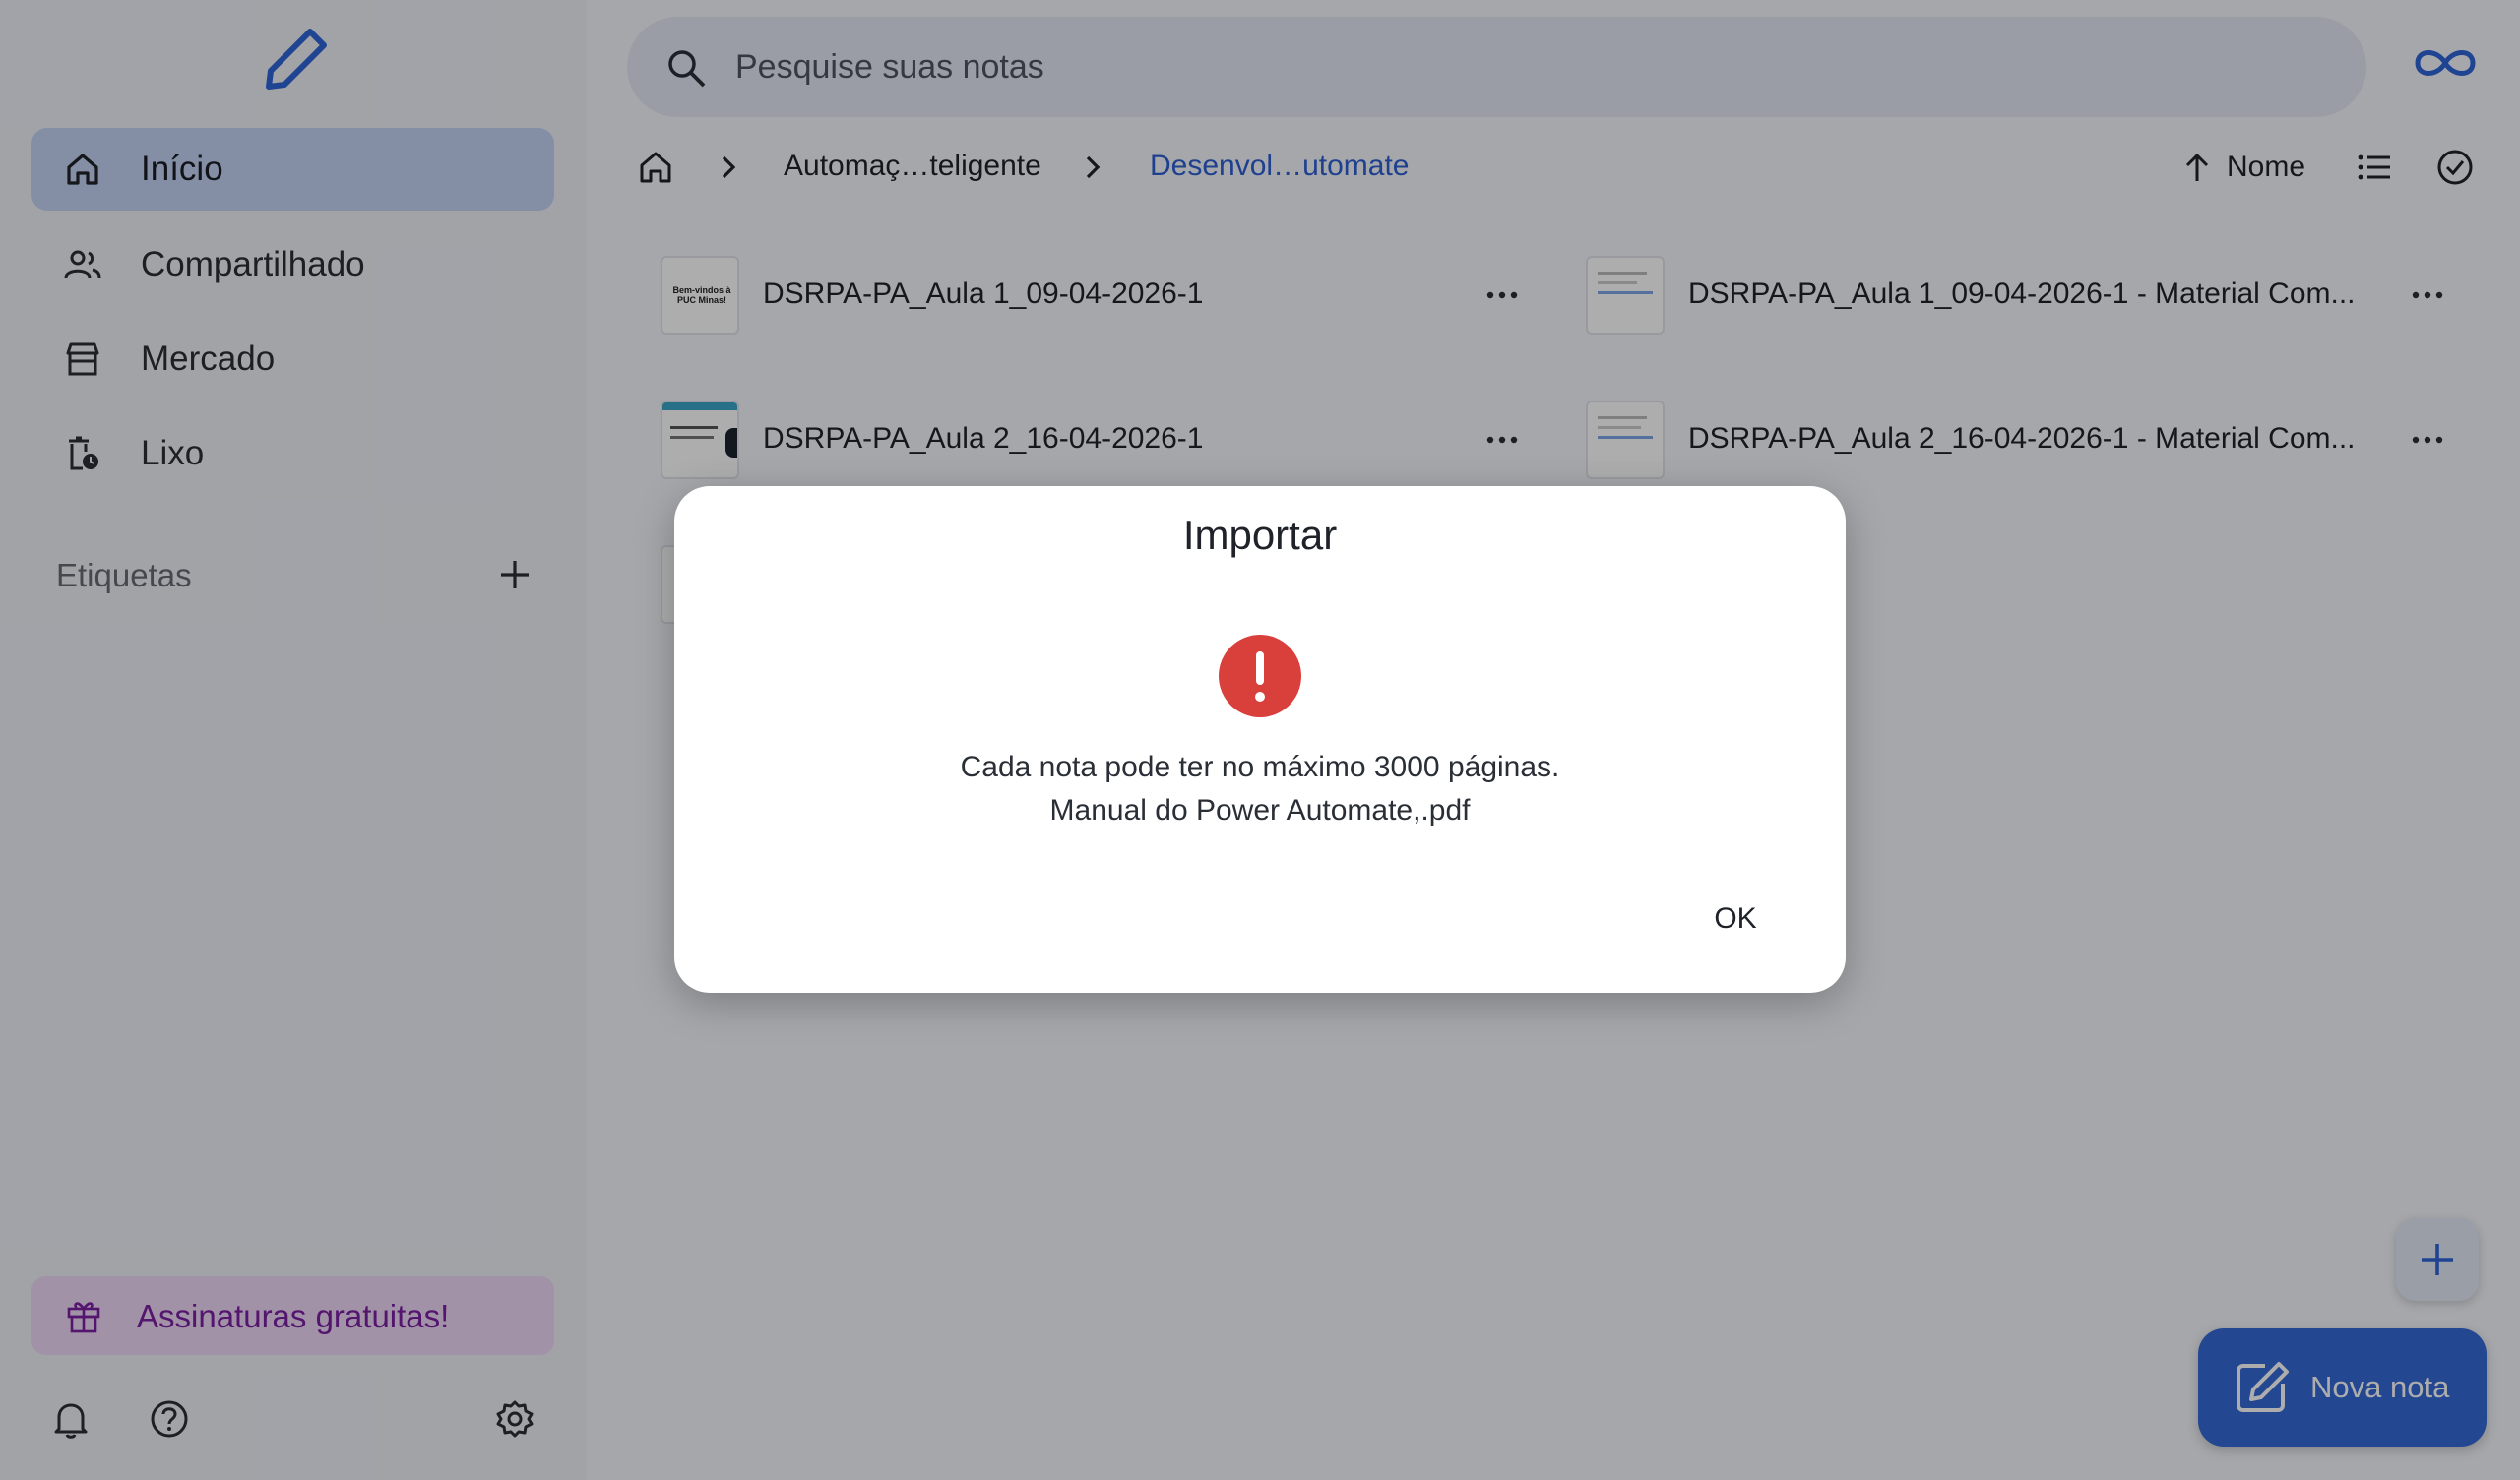 The width and height of the screenshot is (2520, 1480). Describe the element at coordinates (1260, 676) in the screenshot. I see `error-icon` at that location.